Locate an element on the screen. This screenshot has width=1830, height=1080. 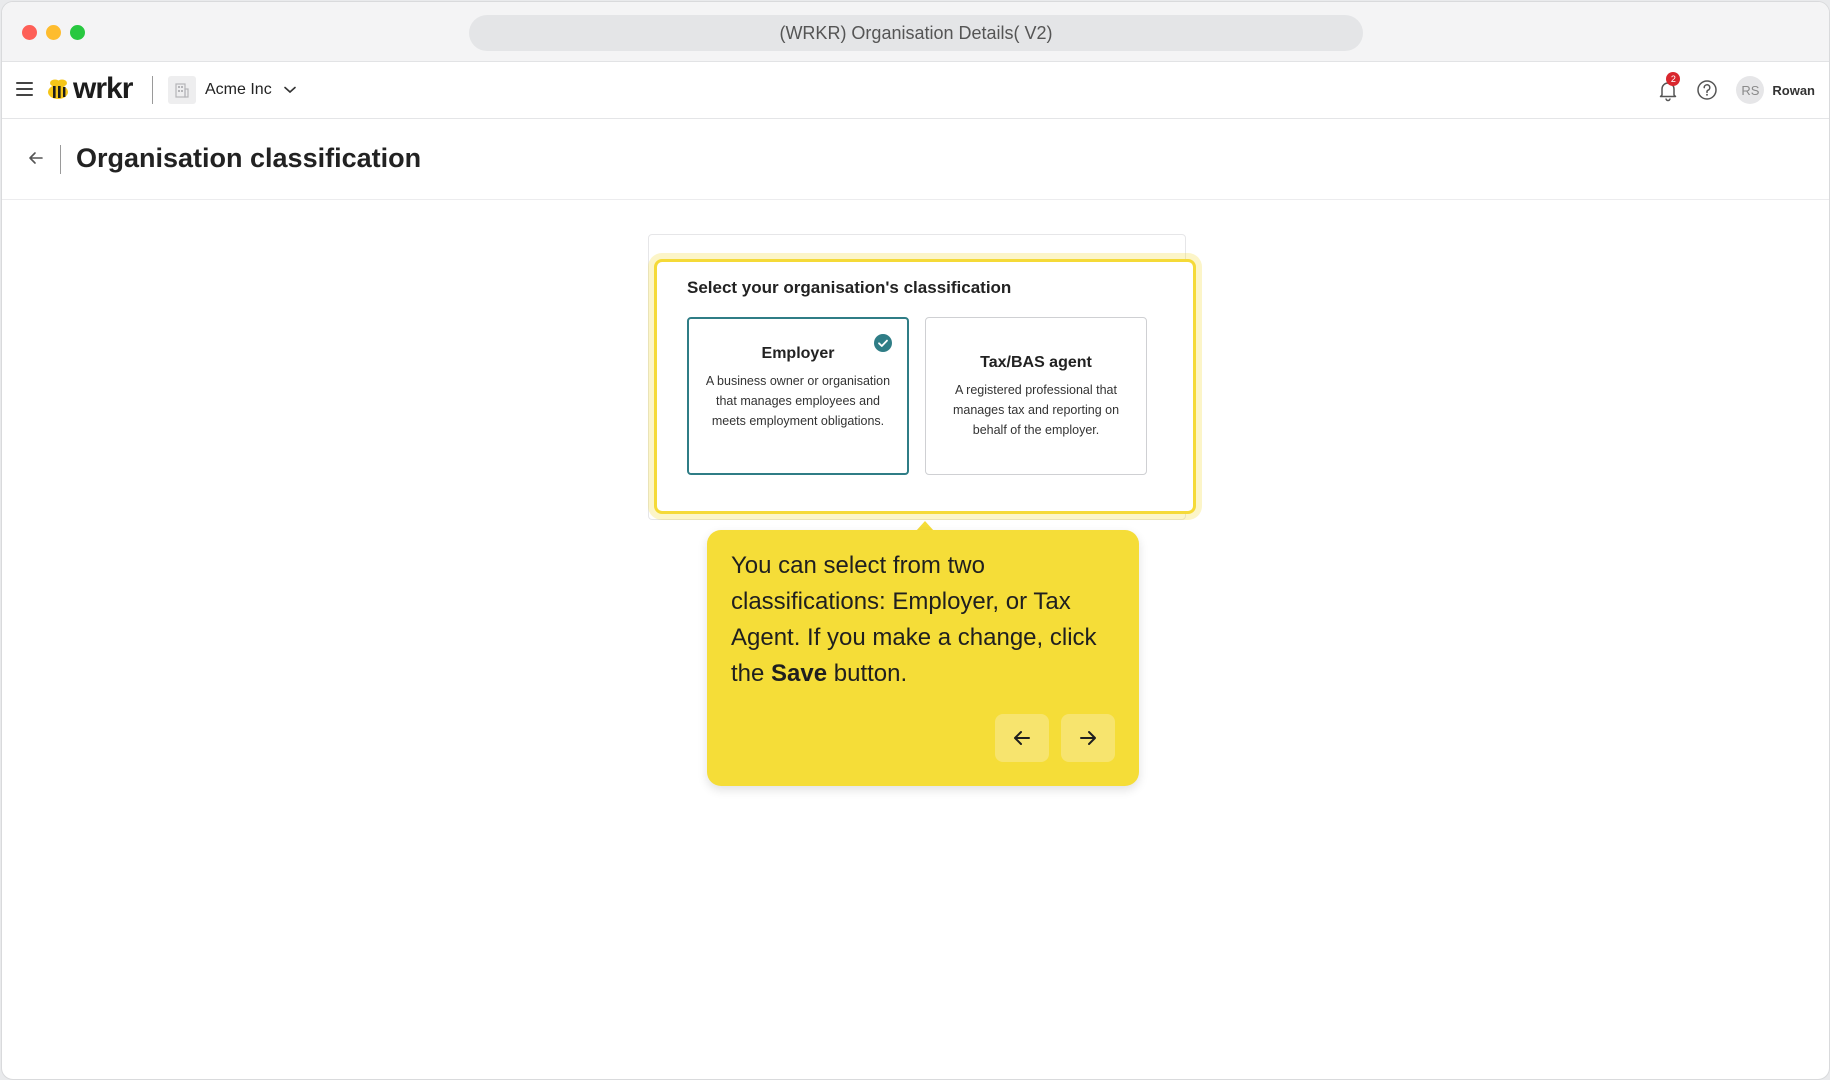
tooltip-text-part: button. is located at coordinates (867, 673).